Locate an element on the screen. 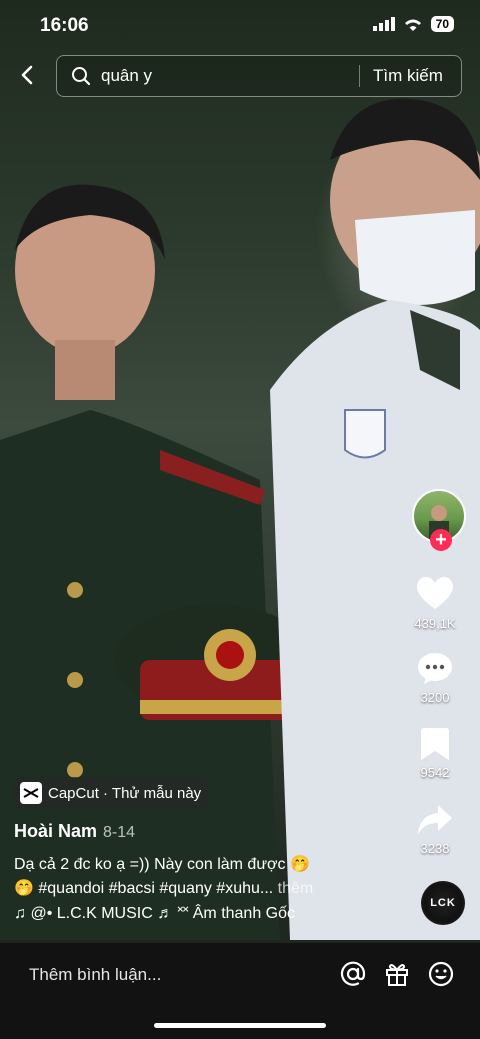 The width and height of the screenshot is (480, 1039). music-disc-logo: LCK is located at coordinates (443, 903).